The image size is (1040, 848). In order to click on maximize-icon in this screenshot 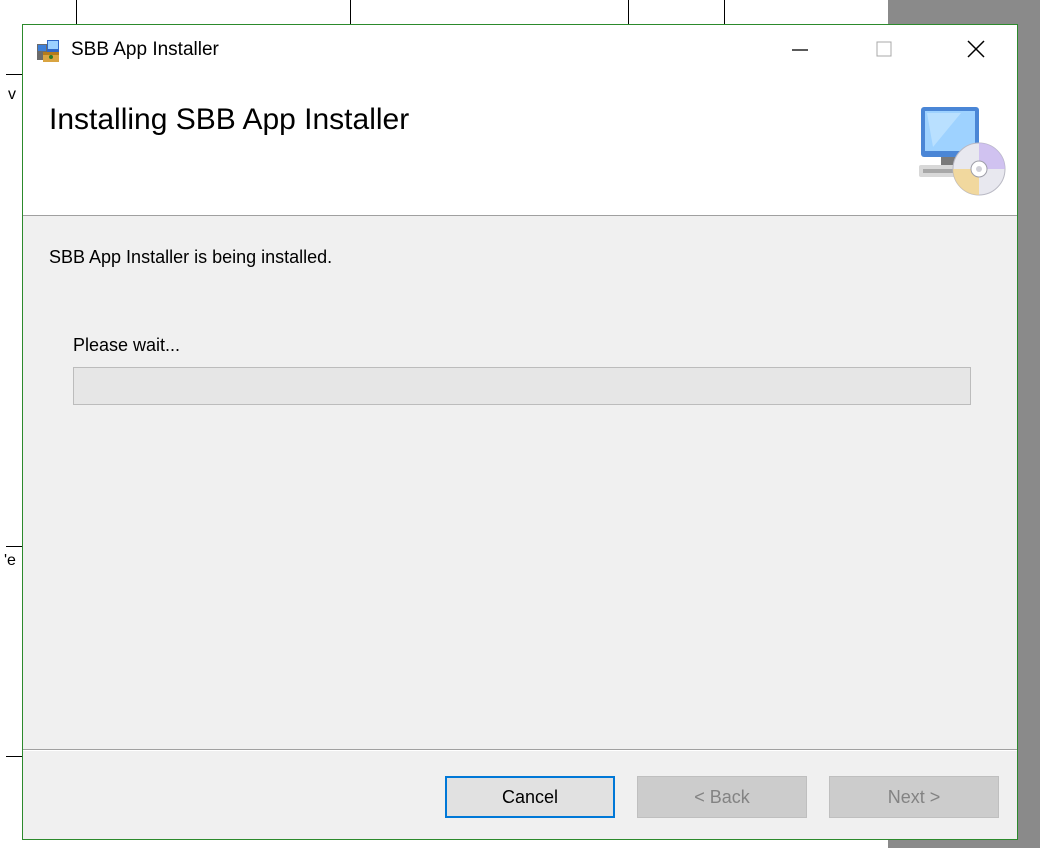, I will do `click(884, 51)`.